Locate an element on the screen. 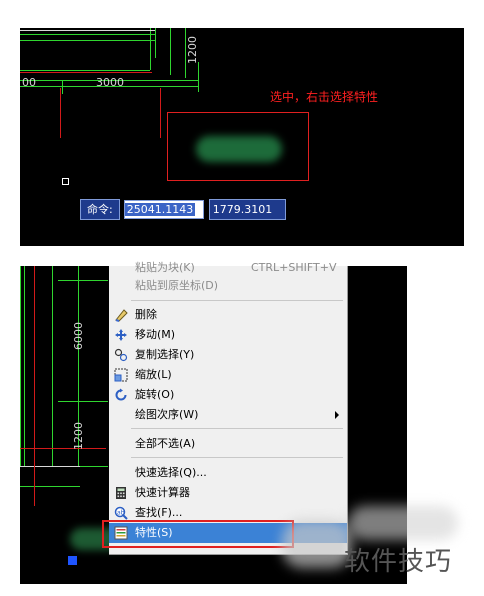 The width and height of the screenshot is (484, 596). menu-item-scale: 缩放(L) is located at coordinates (228, 375).